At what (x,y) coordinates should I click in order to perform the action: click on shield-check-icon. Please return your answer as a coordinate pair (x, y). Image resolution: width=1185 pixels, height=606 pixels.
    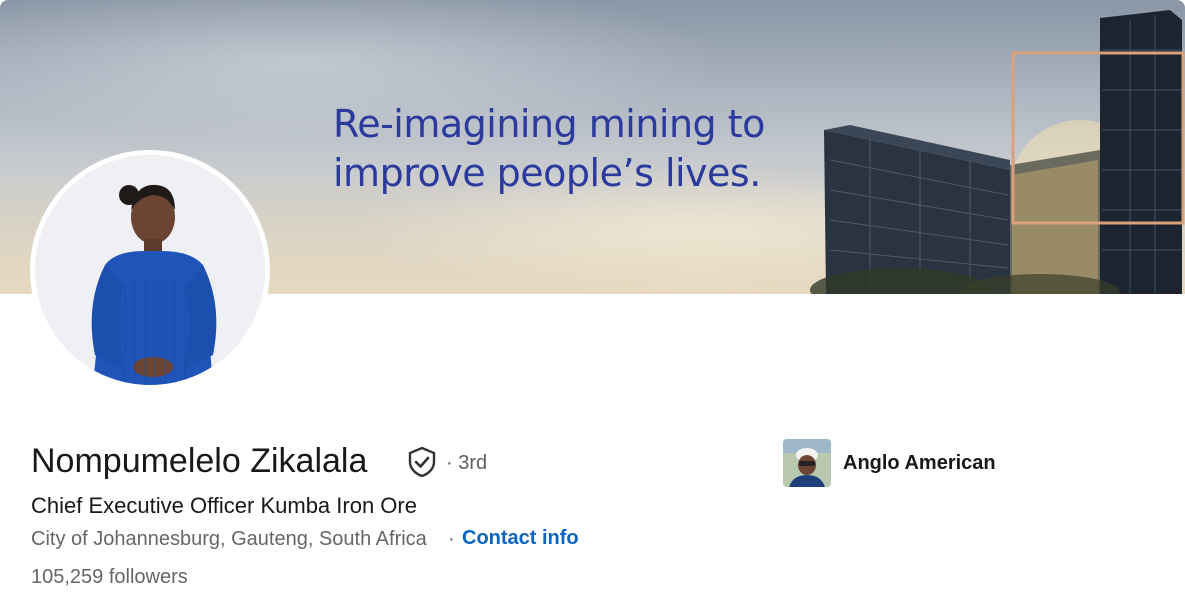
    Looking at the image, I should click on (422, 462).